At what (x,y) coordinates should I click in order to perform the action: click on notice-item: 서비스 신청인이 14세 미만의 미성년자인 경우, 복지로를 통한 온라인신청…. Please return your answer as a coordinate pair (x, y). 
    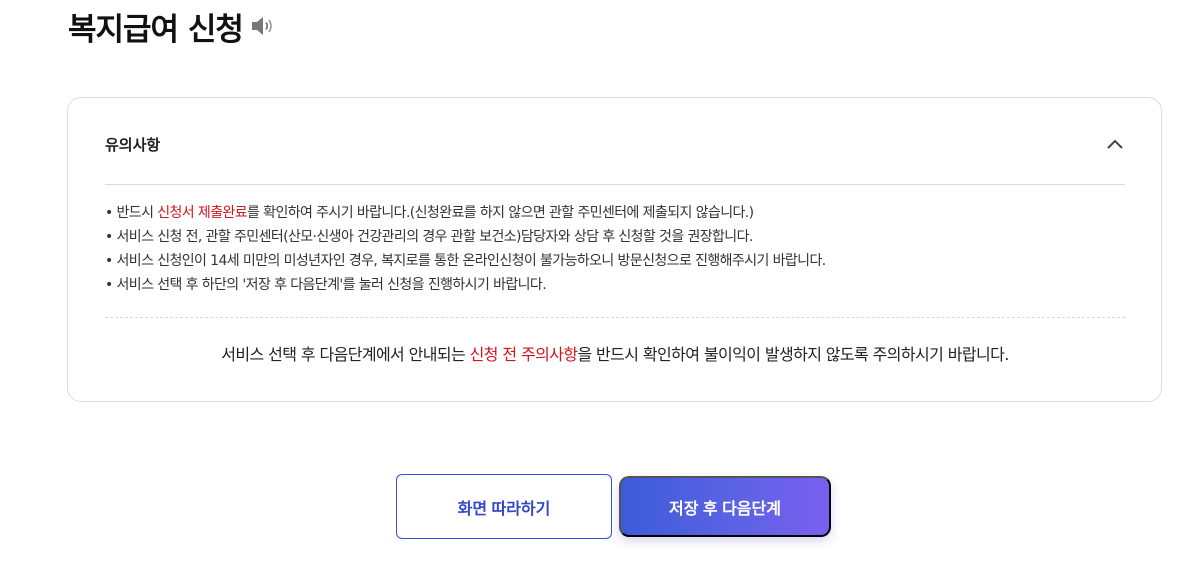
    Looking at the image, I should click on (615, 261).